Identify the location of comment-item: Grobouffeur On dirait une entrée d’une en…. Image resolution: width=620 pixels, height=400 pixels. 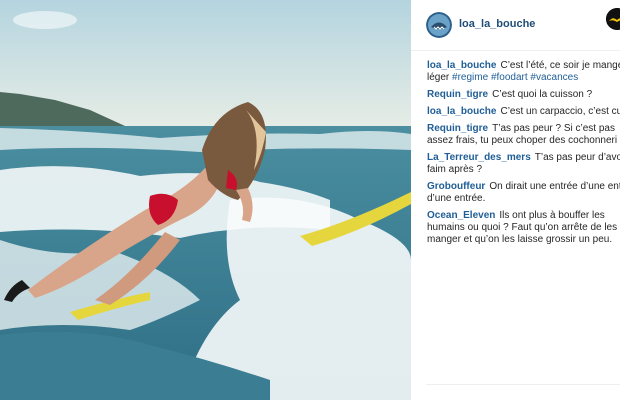
(523, 193).